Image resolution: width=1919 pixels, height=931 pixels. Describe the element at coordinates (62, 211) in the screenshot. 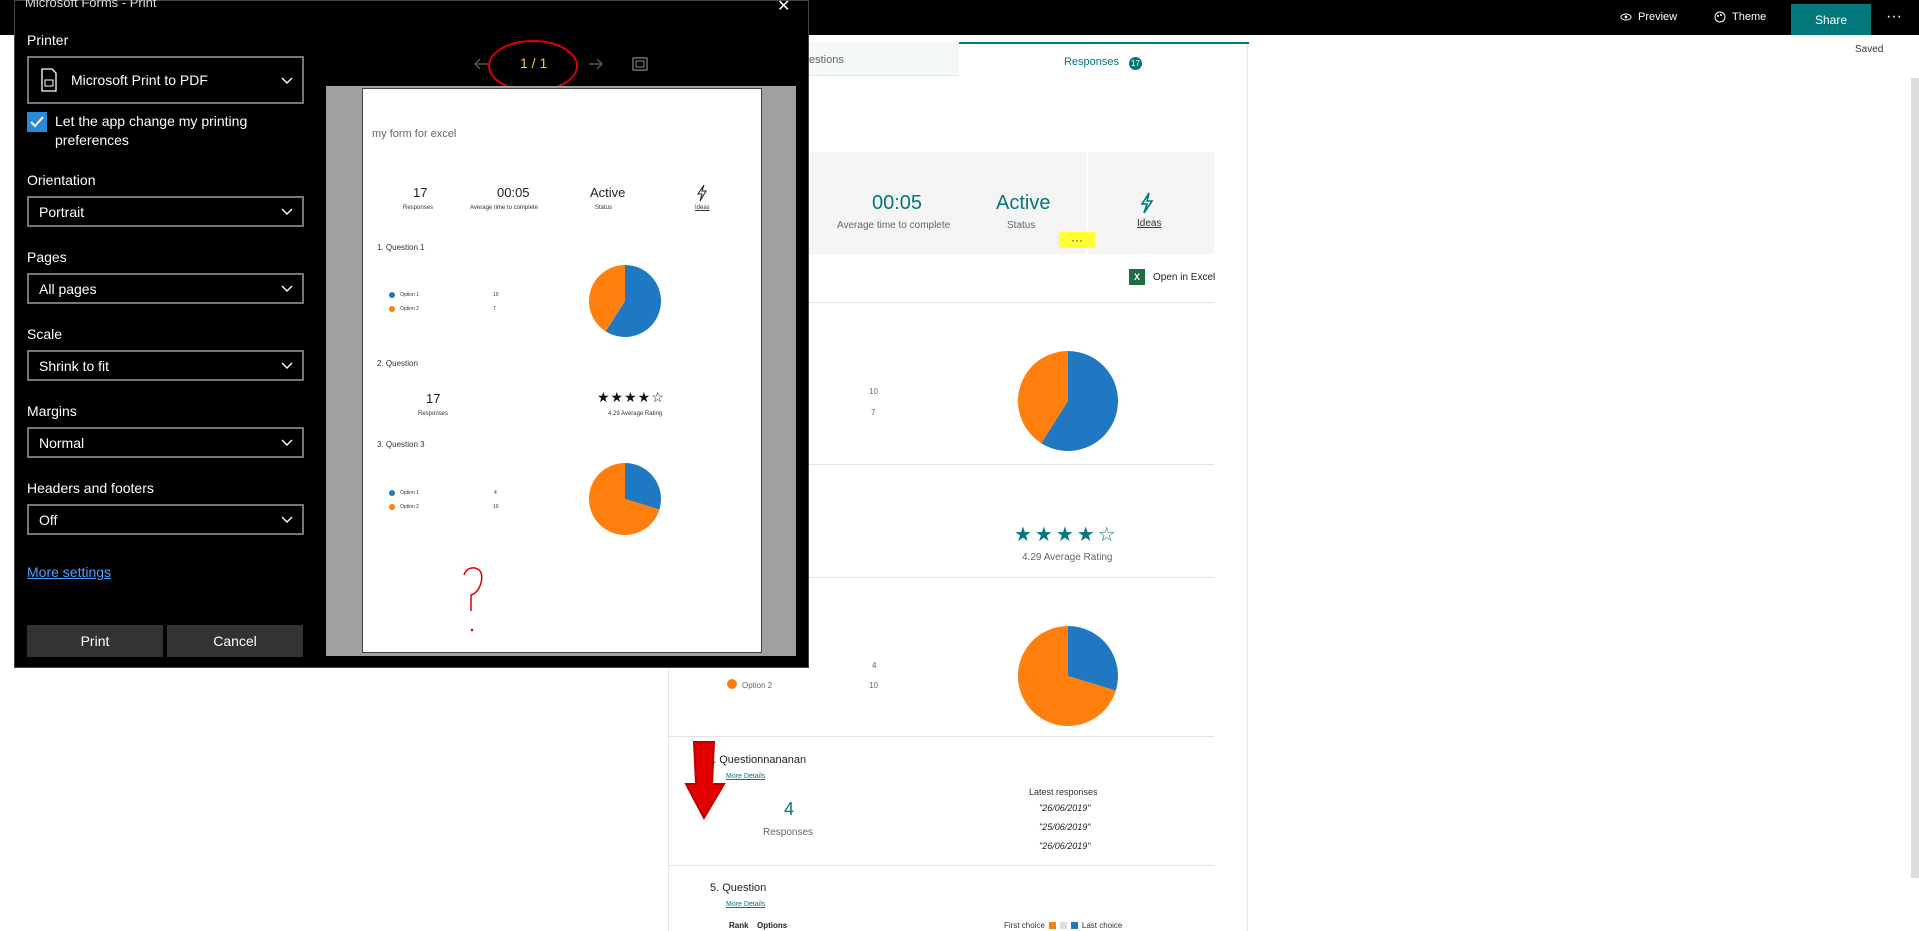

I see `orientation-value: Portrait` at that location.